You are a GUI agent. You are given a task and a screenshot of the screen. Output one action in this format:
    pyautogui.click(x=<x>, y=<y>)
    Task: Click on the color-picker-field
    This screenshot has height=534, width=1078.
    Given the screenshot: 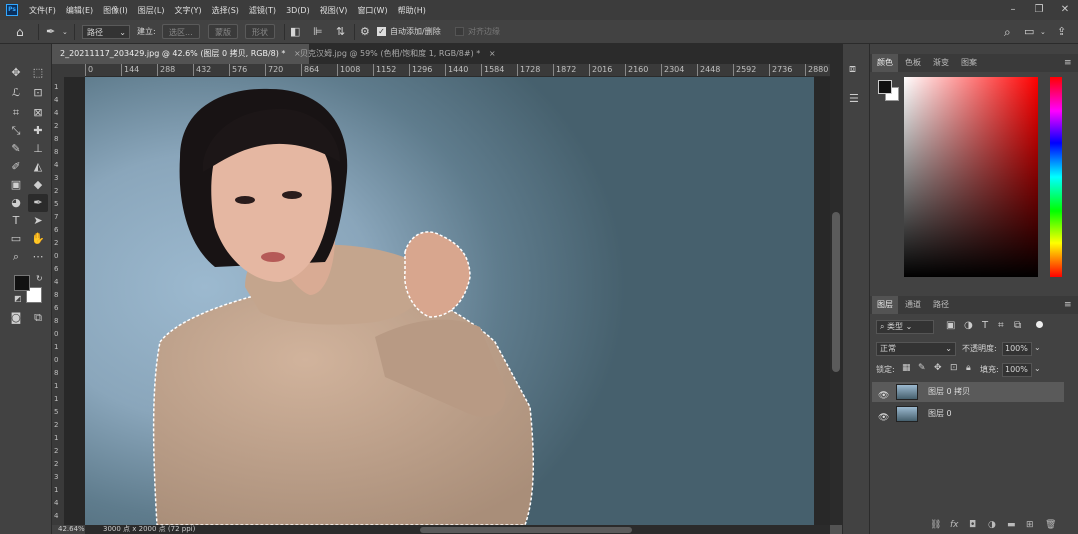 What is the action you would take?
    pyautogui.click(x=971, y=177)
    